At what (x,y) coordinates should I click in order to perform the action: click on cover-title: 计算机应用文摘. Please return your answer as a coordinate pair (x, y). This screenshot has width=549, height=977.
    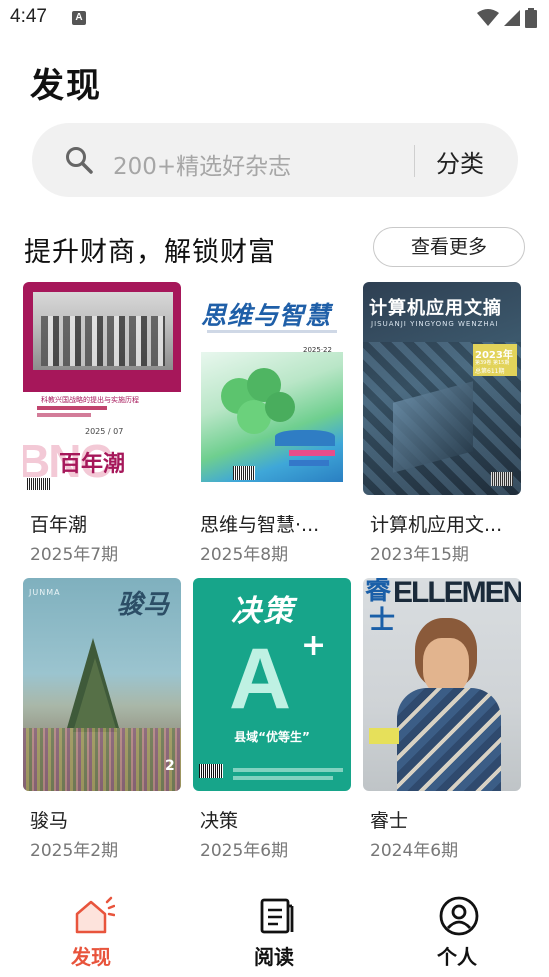
    Looking at the image, I should click on (435, 308).